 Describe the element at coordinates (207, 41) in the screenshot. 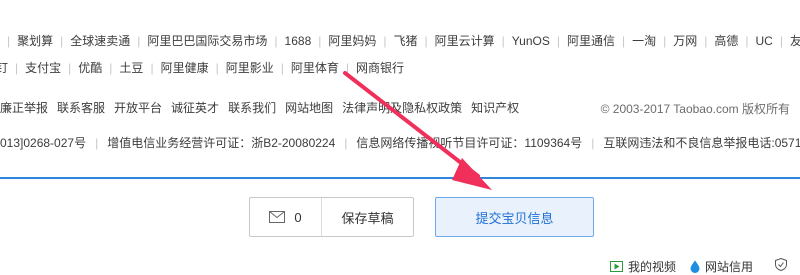

I see `link-alibaba-intl: 阿里巴巴国际交易市场` at that location.